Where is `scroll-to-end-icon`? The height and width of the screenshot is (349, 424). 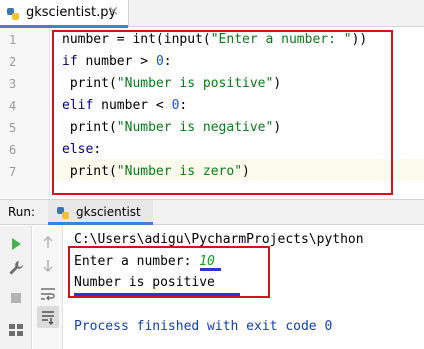 scroll-to-end-icon is located at coordinates (48, 317).